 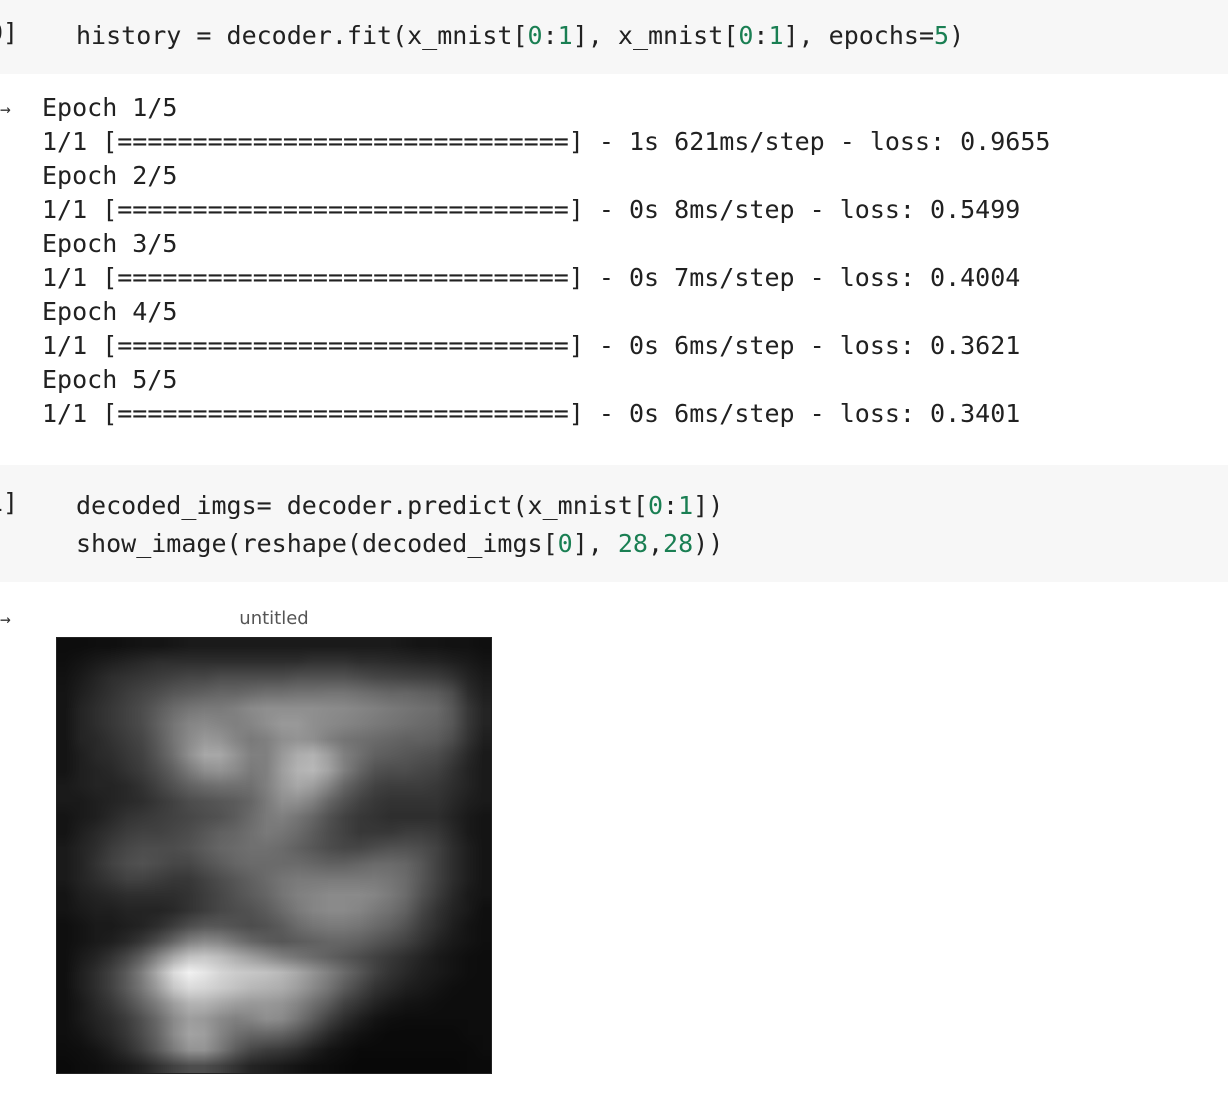 I want to click on cell-prompt-2: 1], so click(x=9, y=502).